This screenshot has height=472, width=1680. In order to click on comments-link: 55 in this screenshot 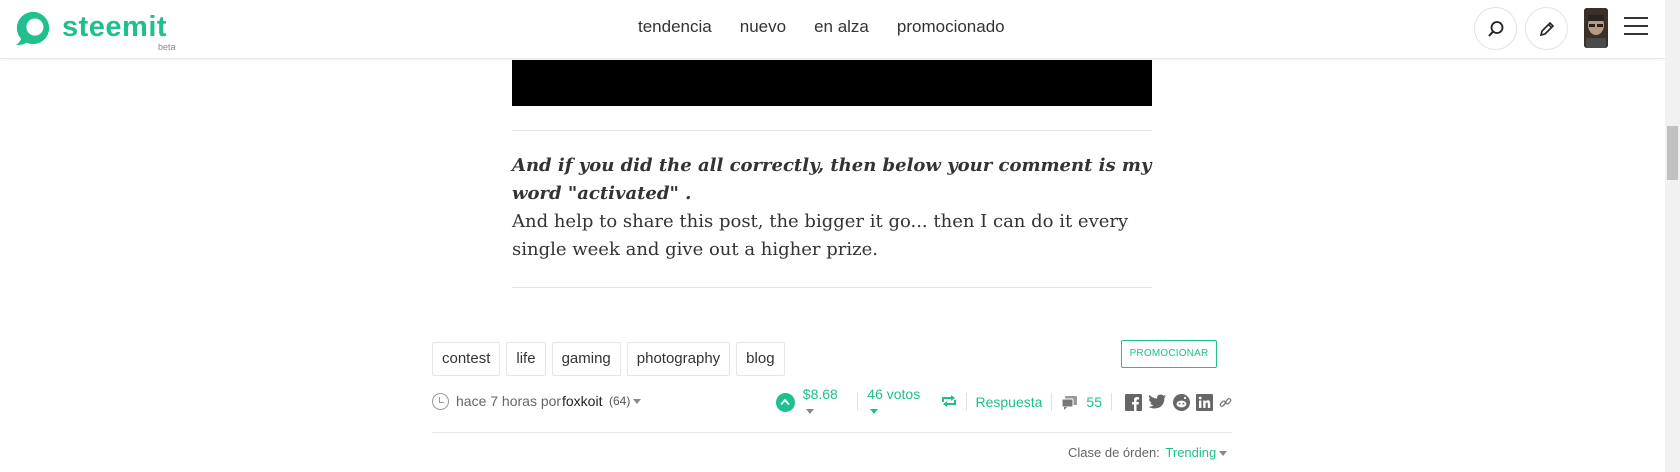, I will do `click(1081, 402)`.